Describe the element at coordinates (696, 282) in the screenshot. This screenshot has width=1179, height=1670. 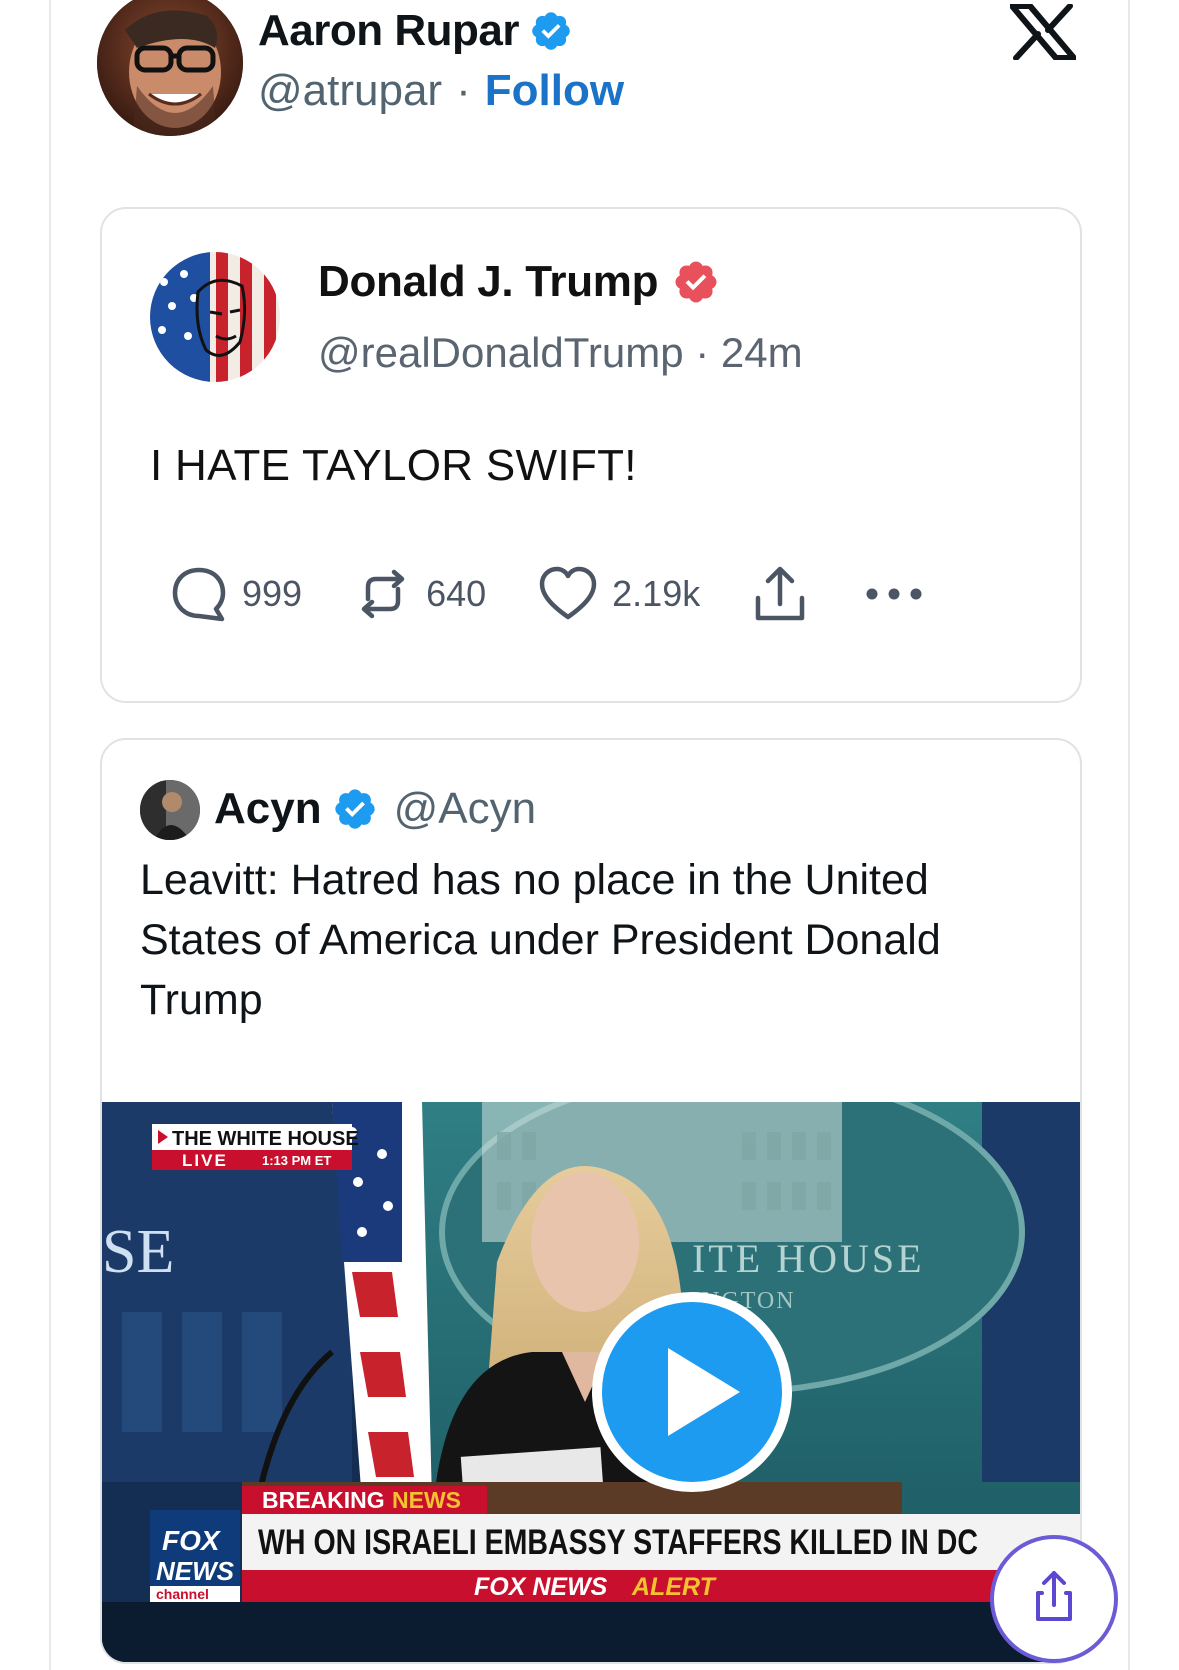
I see `truth-verified-badge-icon` at that location.